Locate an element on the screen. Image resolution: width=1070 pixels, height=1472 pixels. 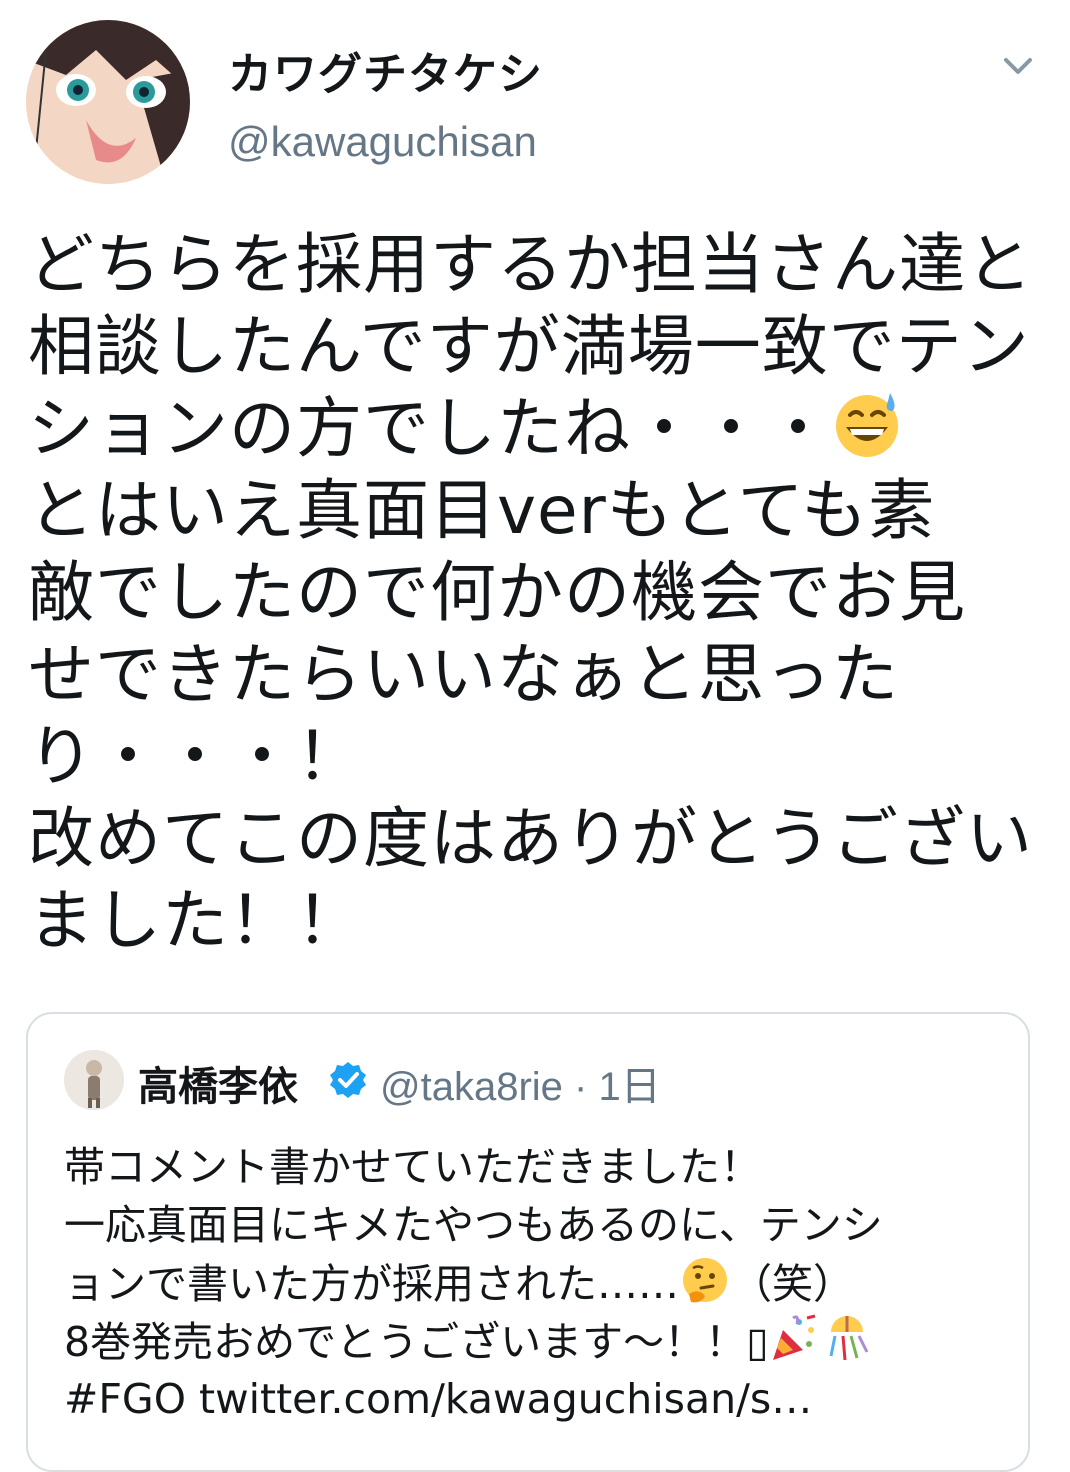
tweet-line: 相談したんですが満場一致でテン is located at coordinates (529, 346).